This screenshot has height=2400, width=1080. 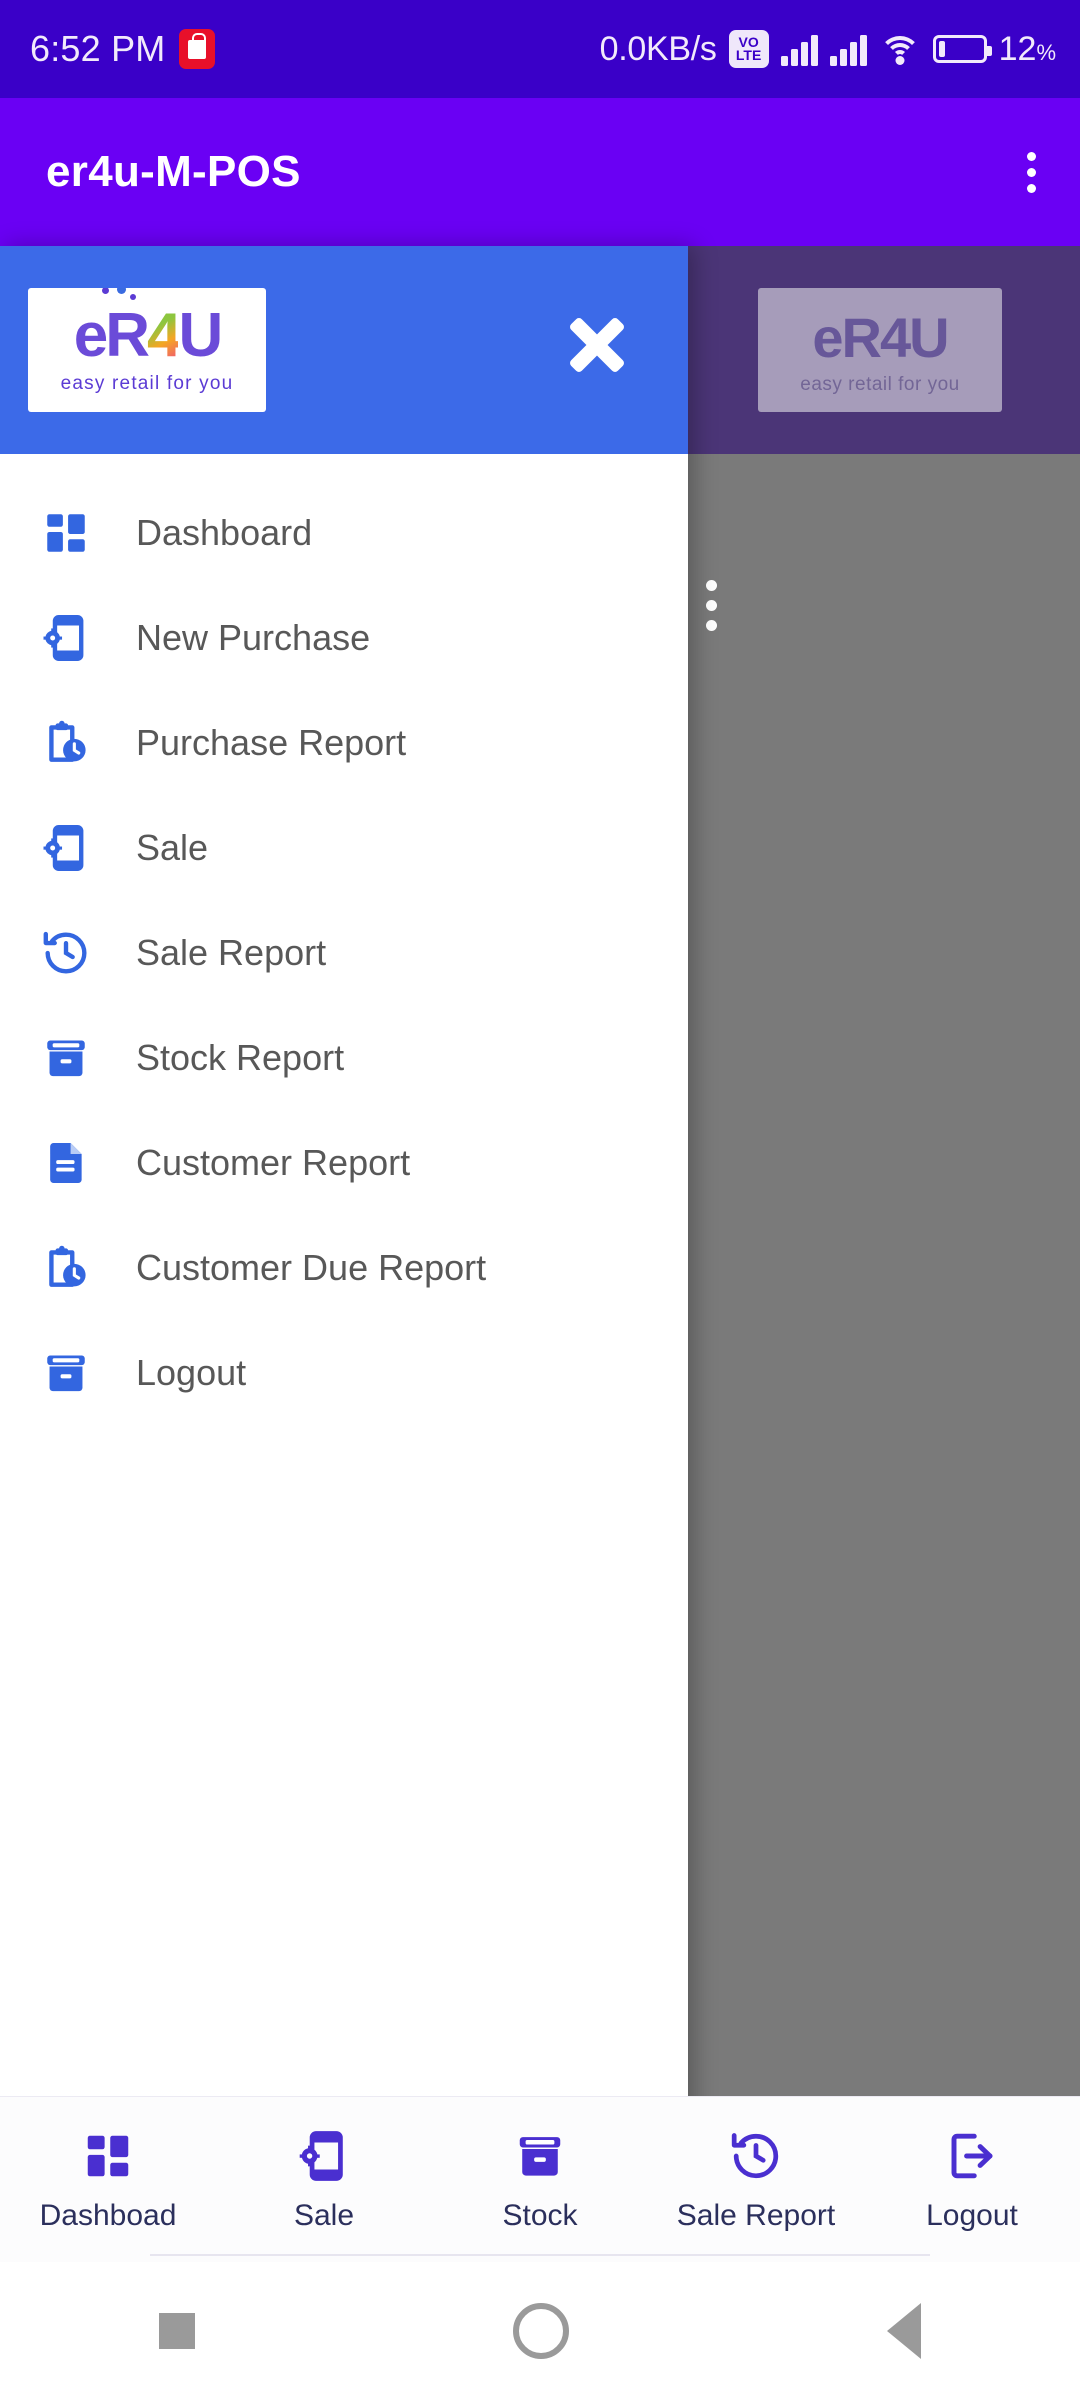 What do you see at coordinates (1031, 172) in the screenshot?
I see `kebab-menu-icon` at bounding box center [1031, 172].